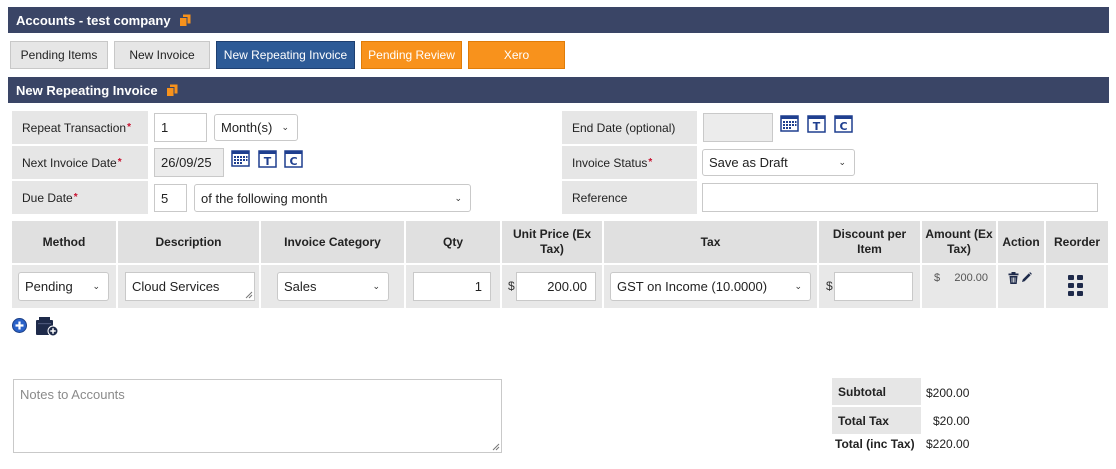 This screenshot has height=469, width=1116. I want to click on add-line-icon, so click(19, 325).